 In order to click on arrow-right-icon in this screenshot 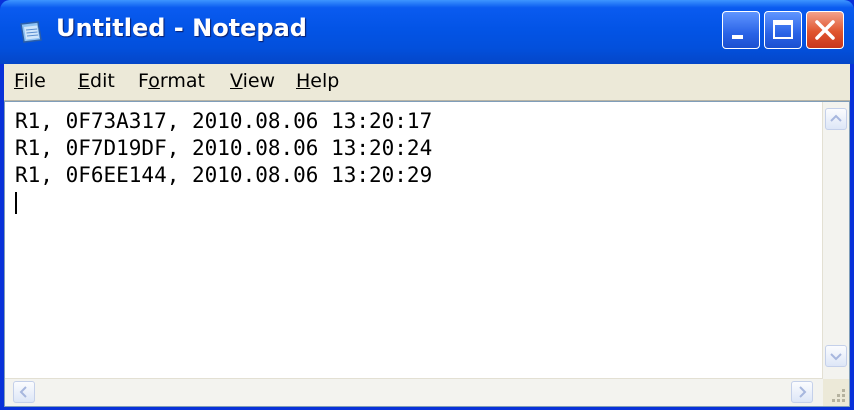, I will do `click(803, 392)`.